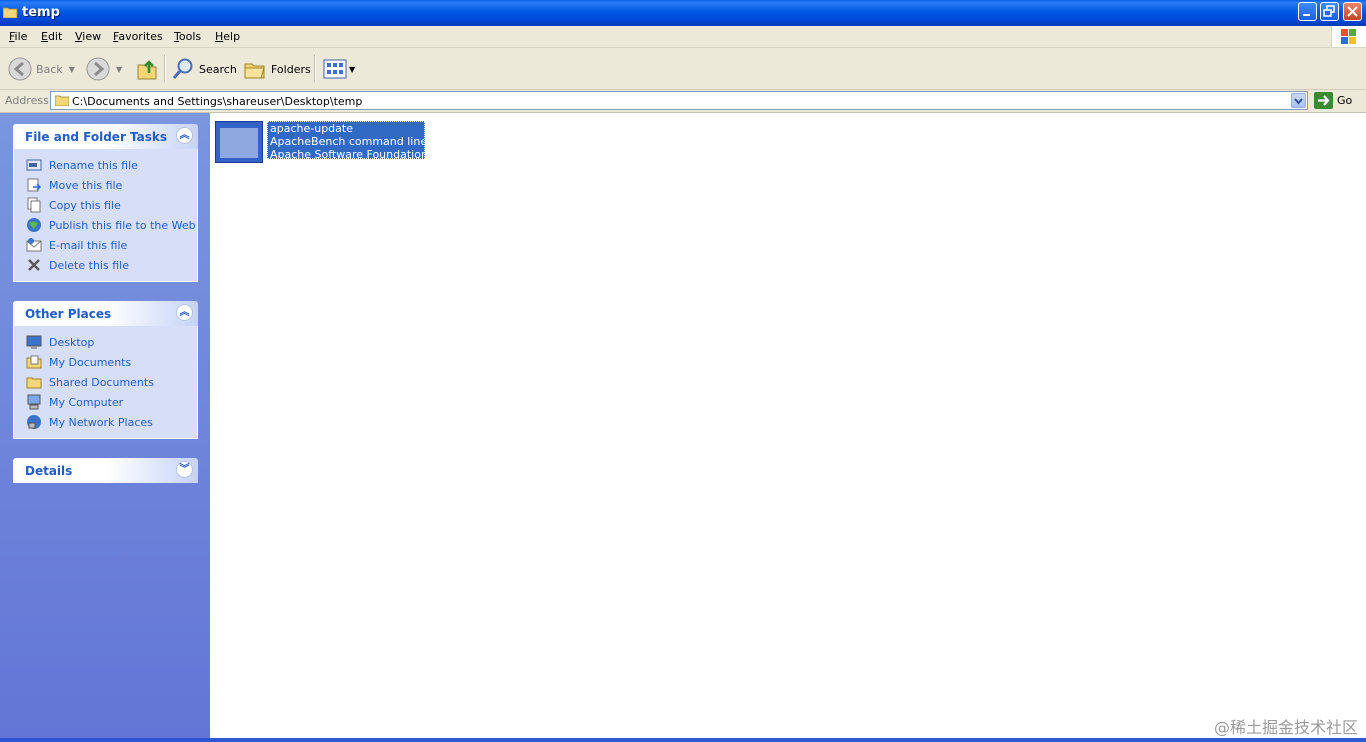  I want to click on copy-icon, so click(34, 205).